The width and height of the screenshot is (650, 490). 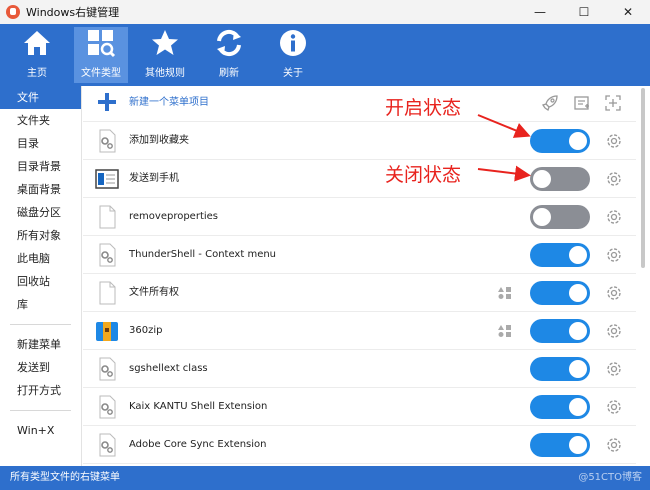 I want to click on menu-item-row: 添加到收藏夹, so click(x=359, y=141).